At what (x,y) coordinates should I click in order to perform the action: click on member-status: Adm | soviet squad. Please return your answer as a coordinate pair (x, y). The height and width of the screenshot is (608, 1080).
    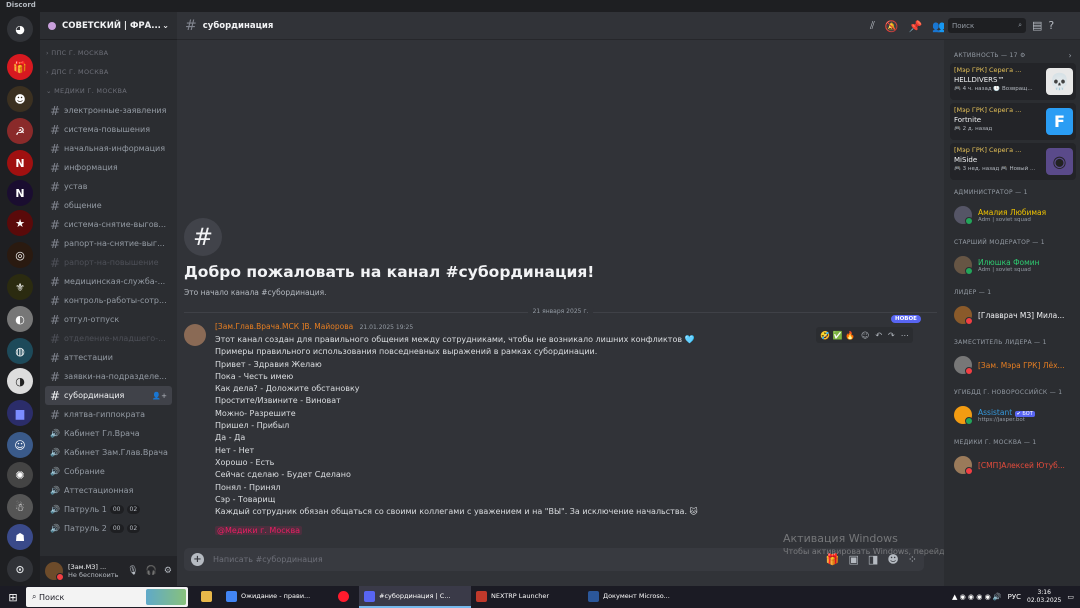
    Looking at the image, I should click on (1004, 219).